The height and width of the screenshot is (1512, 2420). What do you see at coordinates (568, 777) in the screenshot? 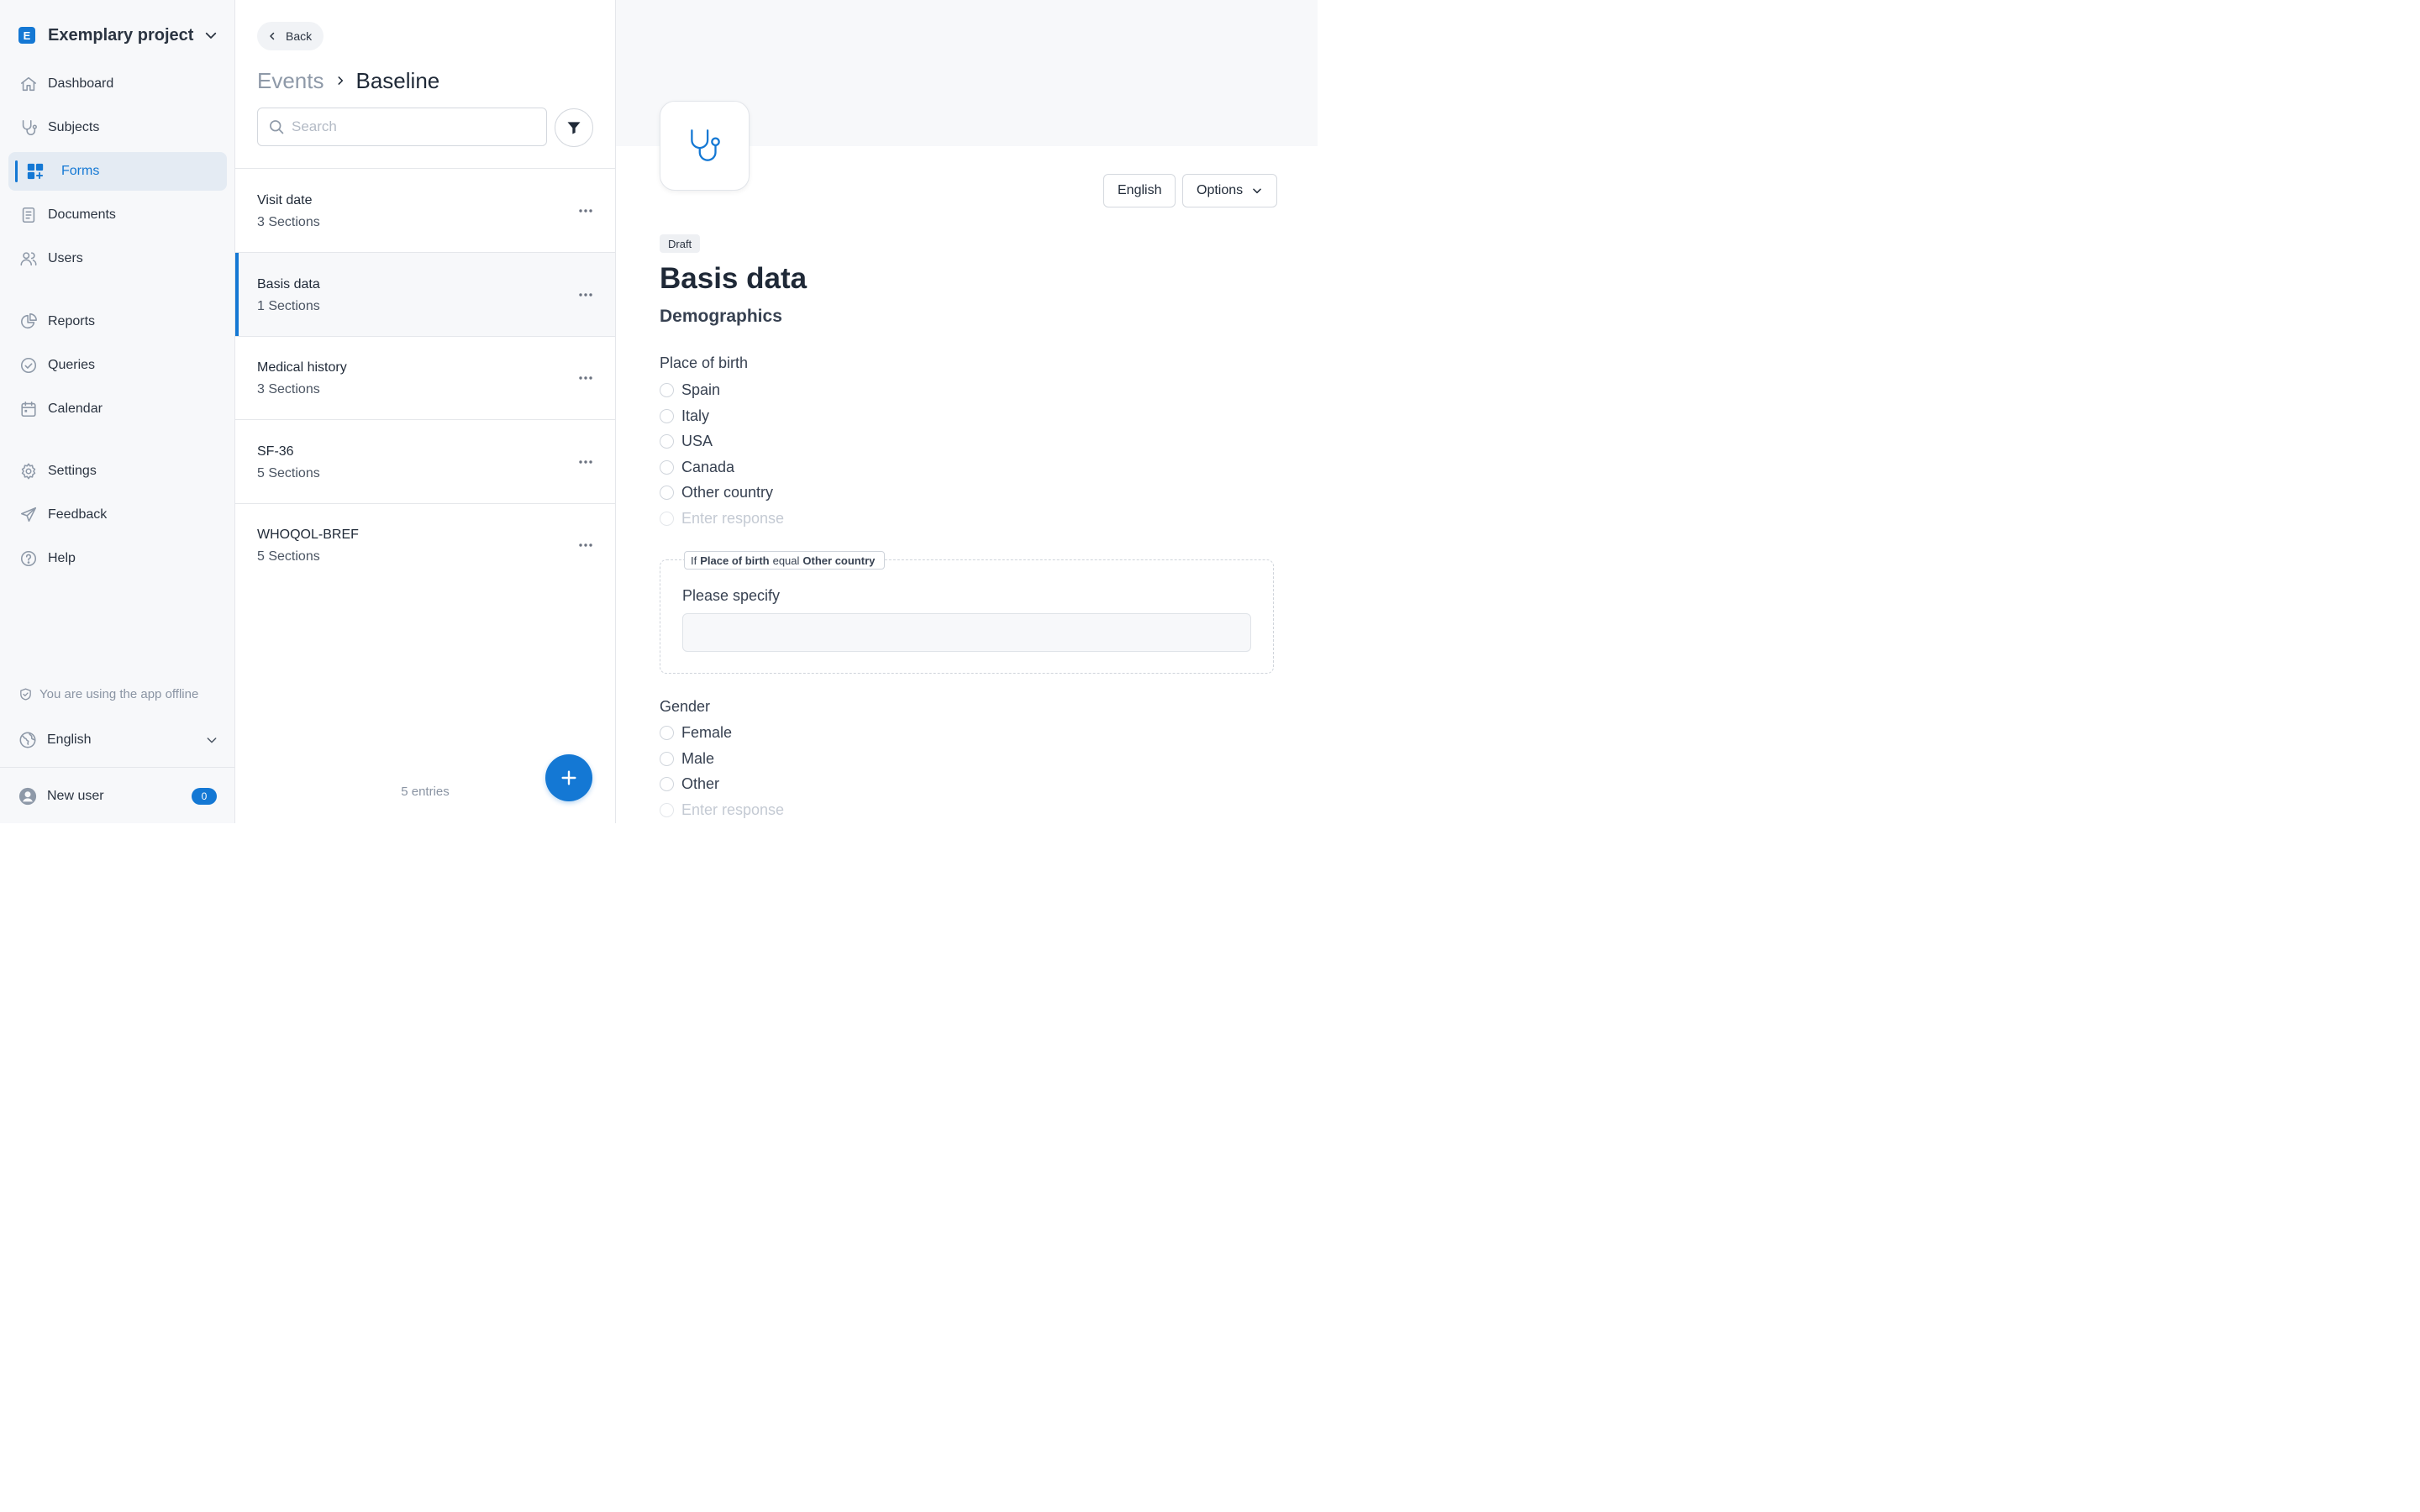
I see `add-form-button` at bounding box center [568, 777].